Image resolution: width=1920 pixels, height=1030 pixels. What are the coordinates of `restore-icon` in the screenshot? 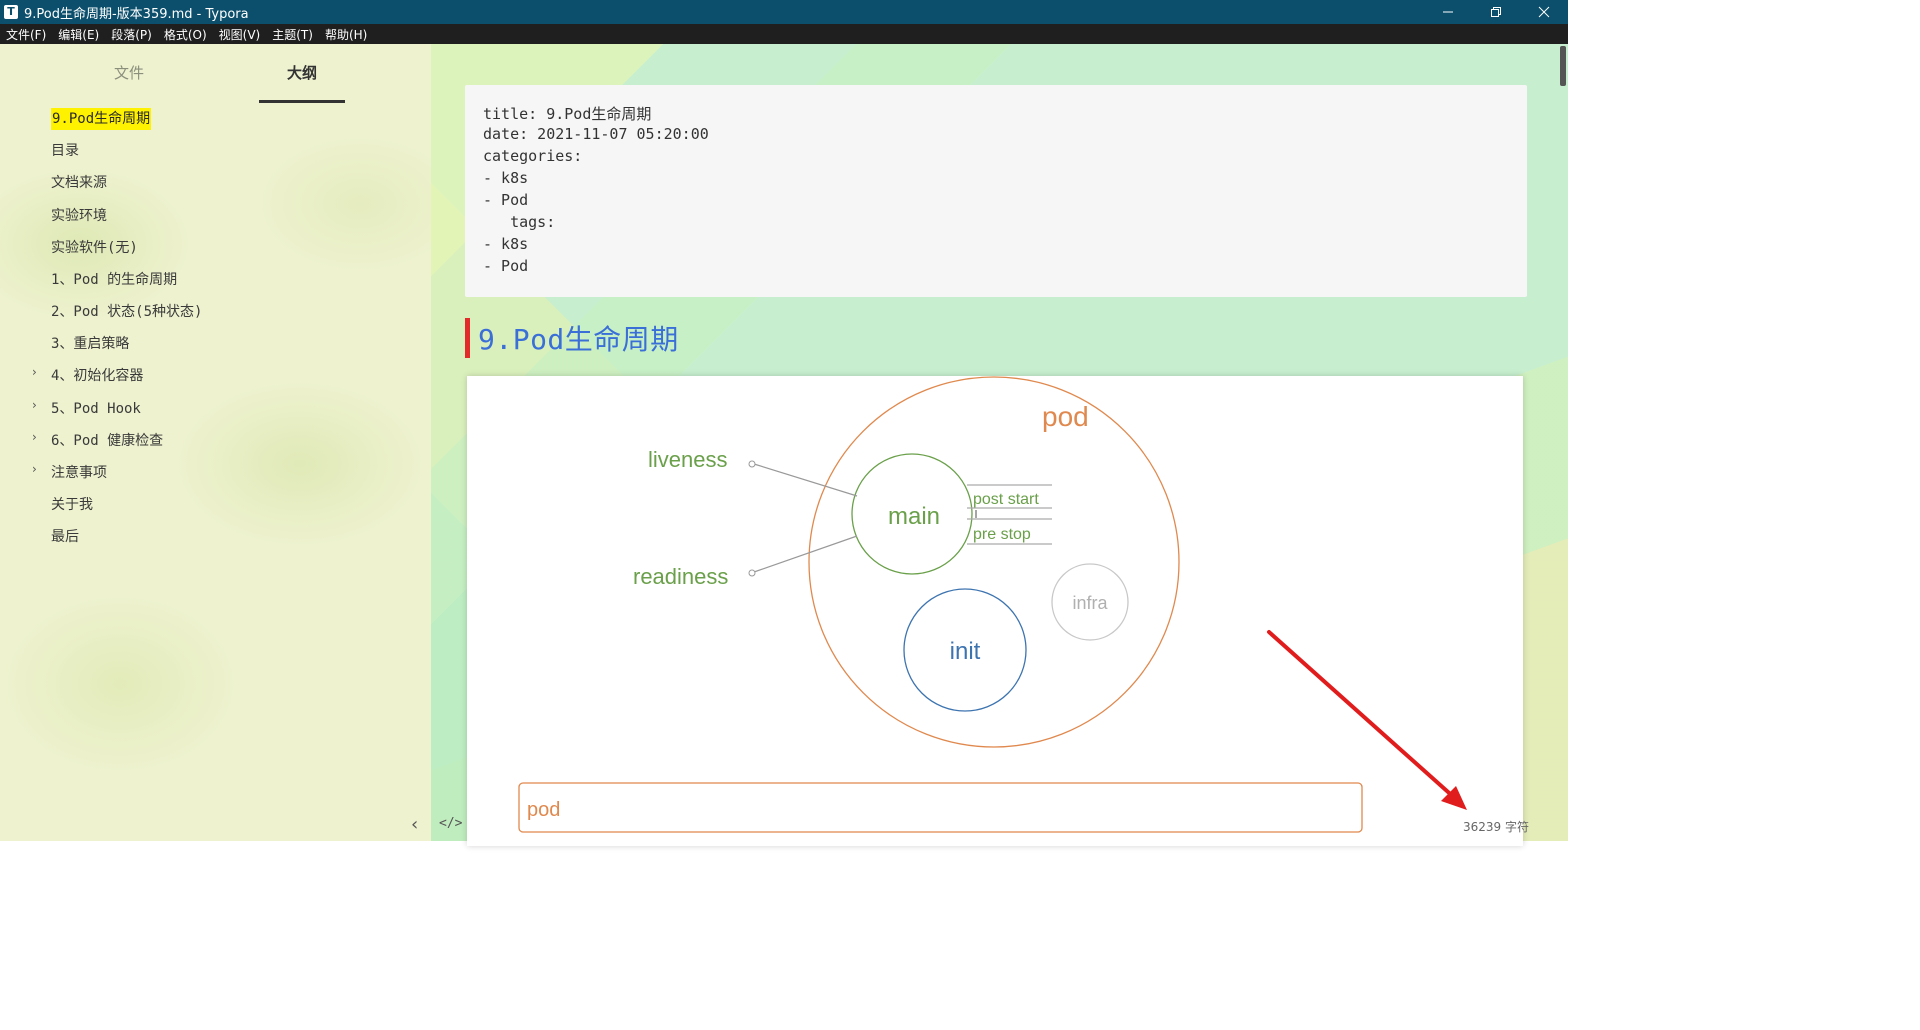 It's located at (1496, 12).